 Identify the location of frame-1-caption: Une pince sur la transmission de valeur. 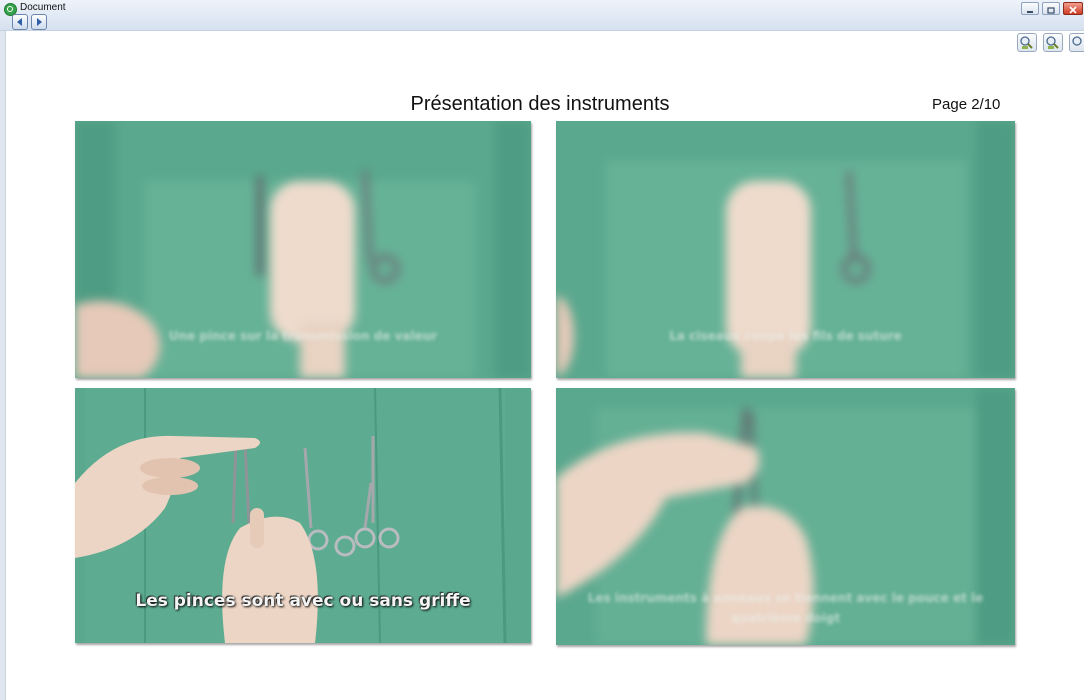
(303, 336).